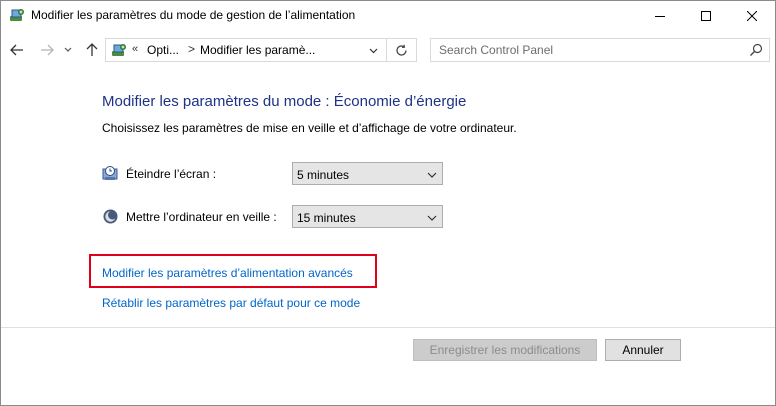  Describe the element at coordinates (110, 216) in the screenshot. I see `moon-icon` at that location.